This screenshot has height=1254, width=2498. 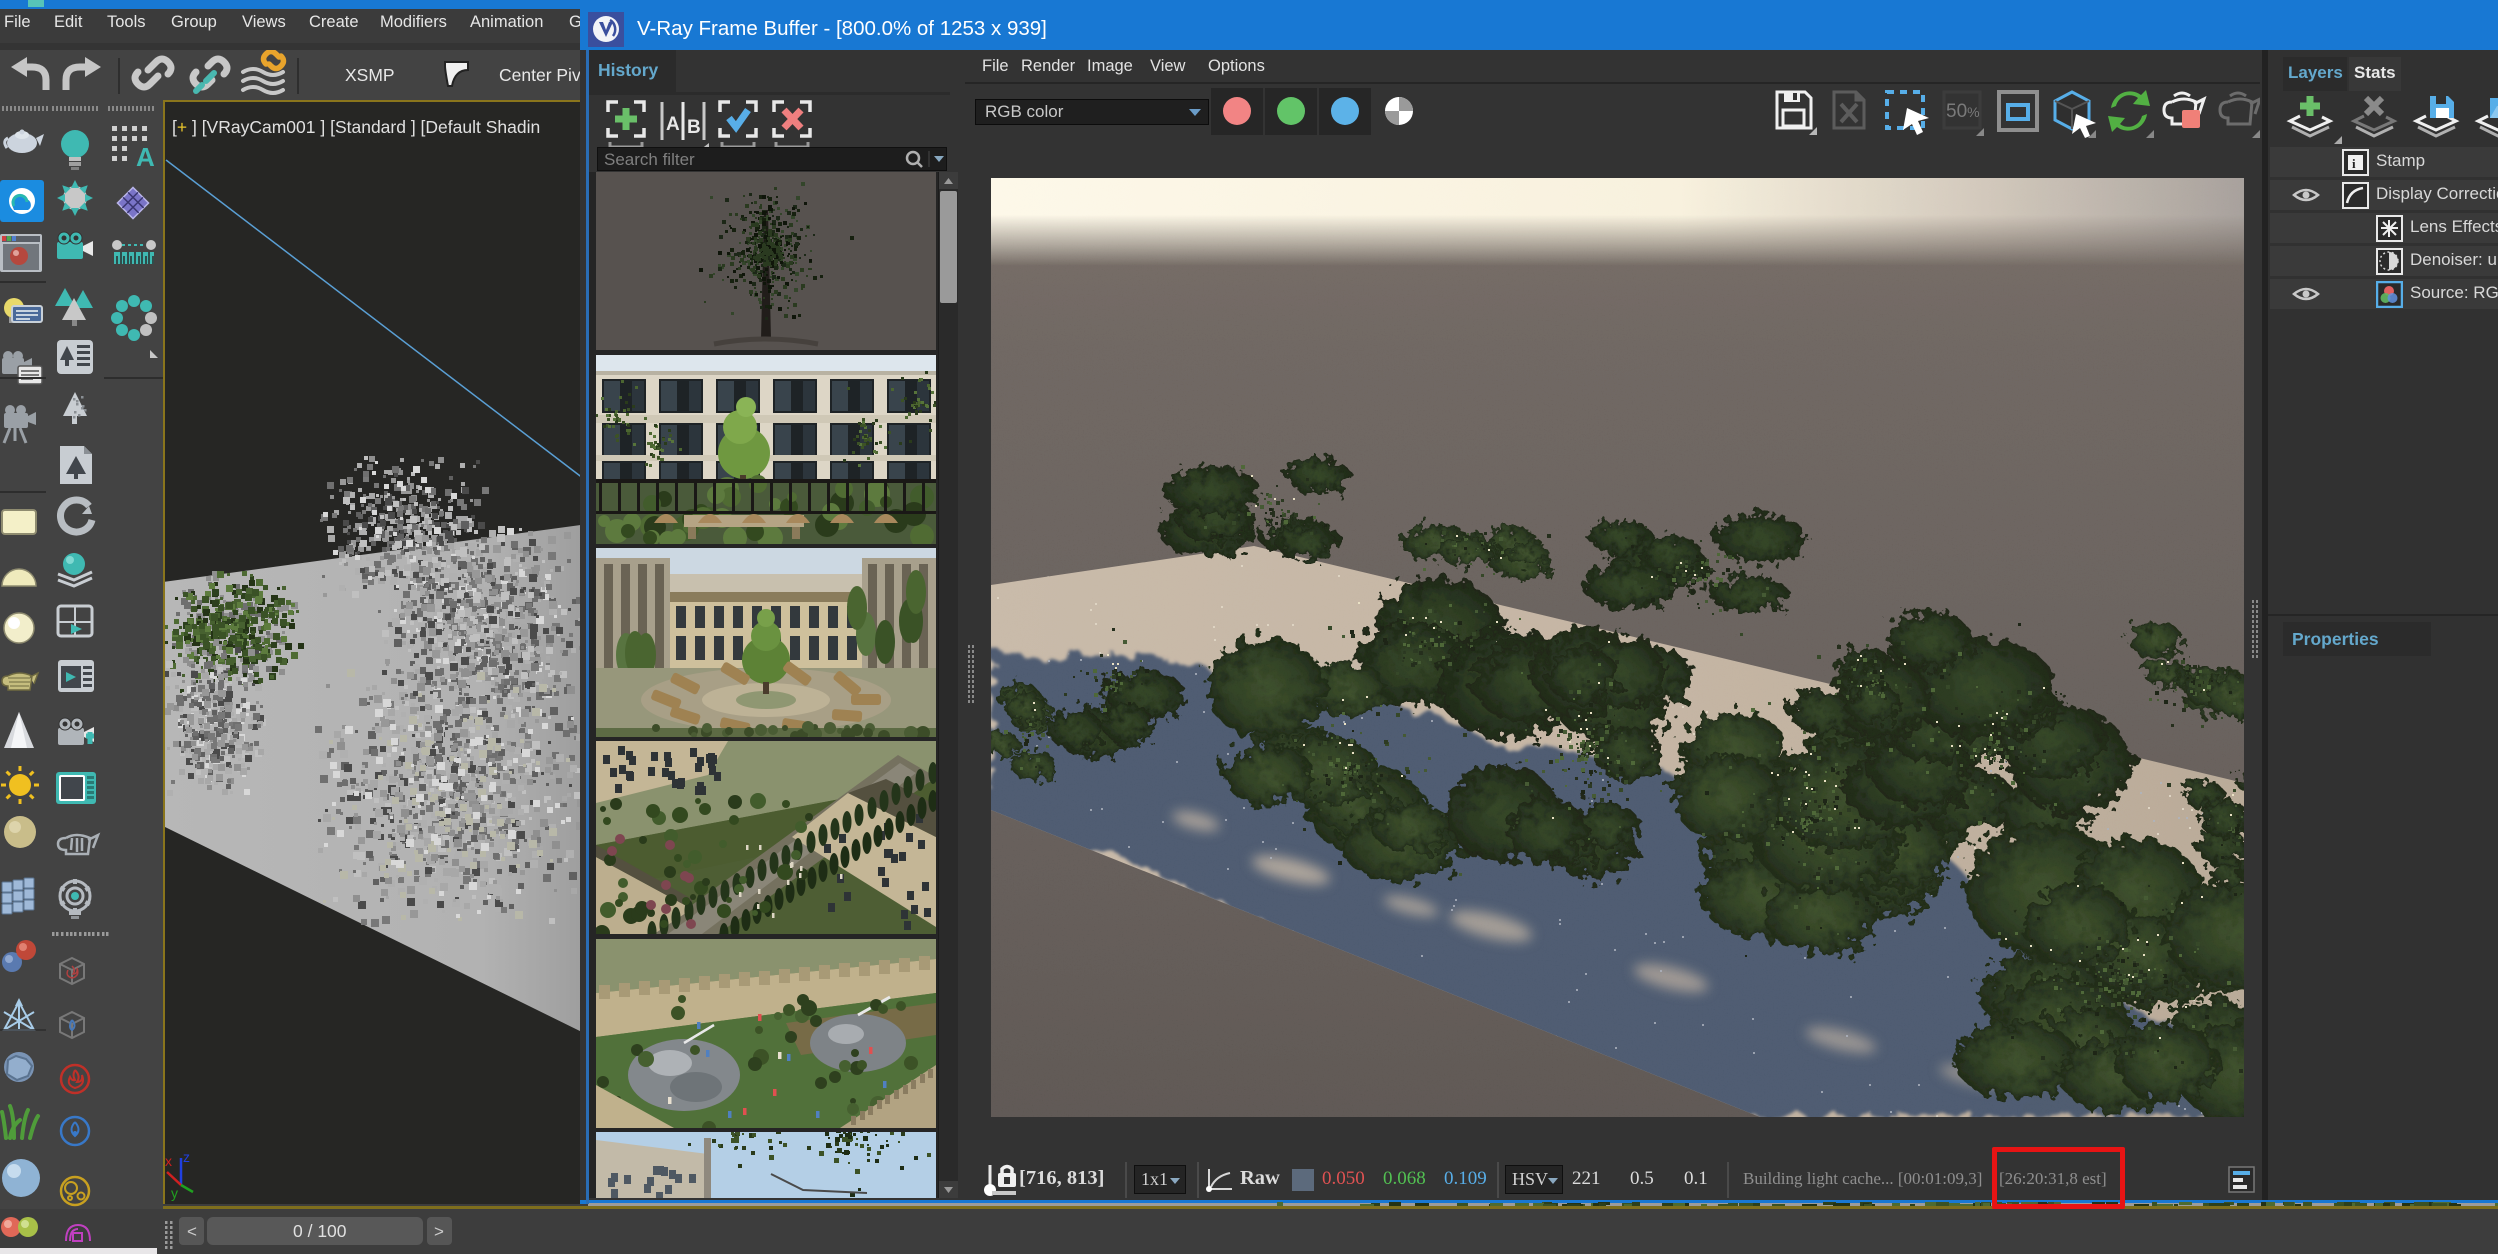 I want to click on svg-text: i, so click(x=2354, y=163).